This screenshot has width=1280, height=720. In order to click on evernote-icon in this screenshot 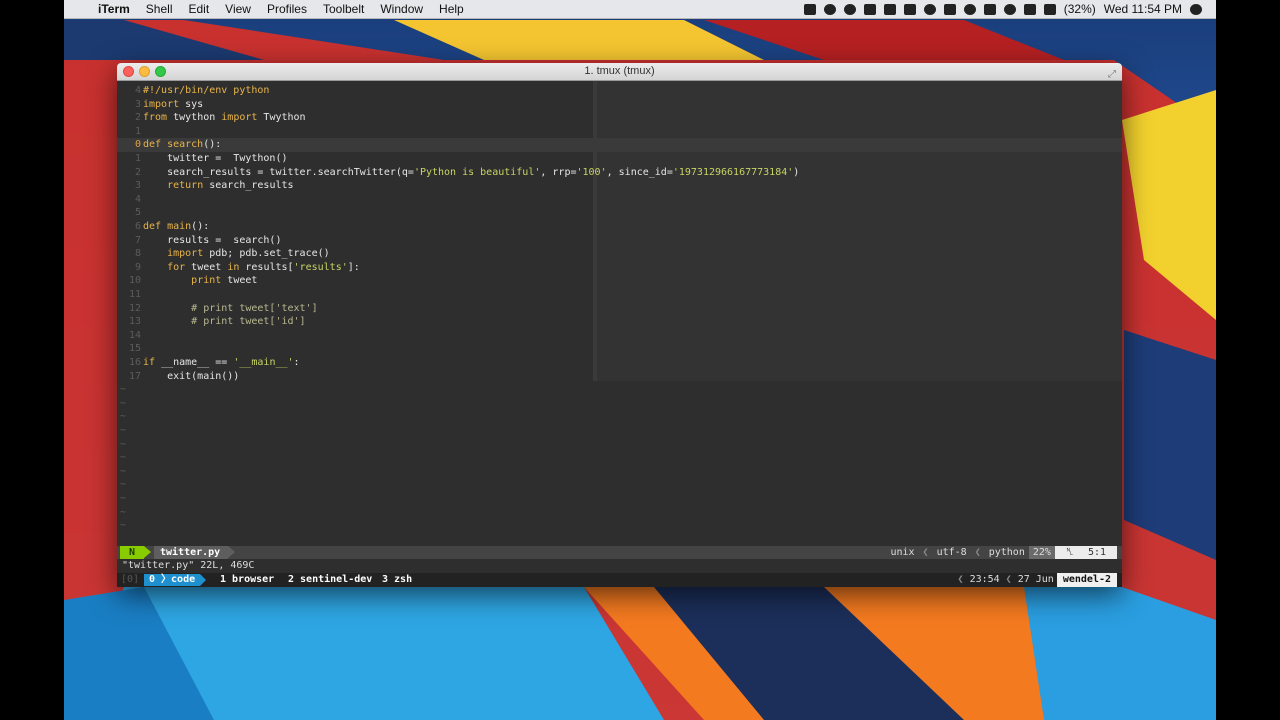, I will do `click(829, 9)`.